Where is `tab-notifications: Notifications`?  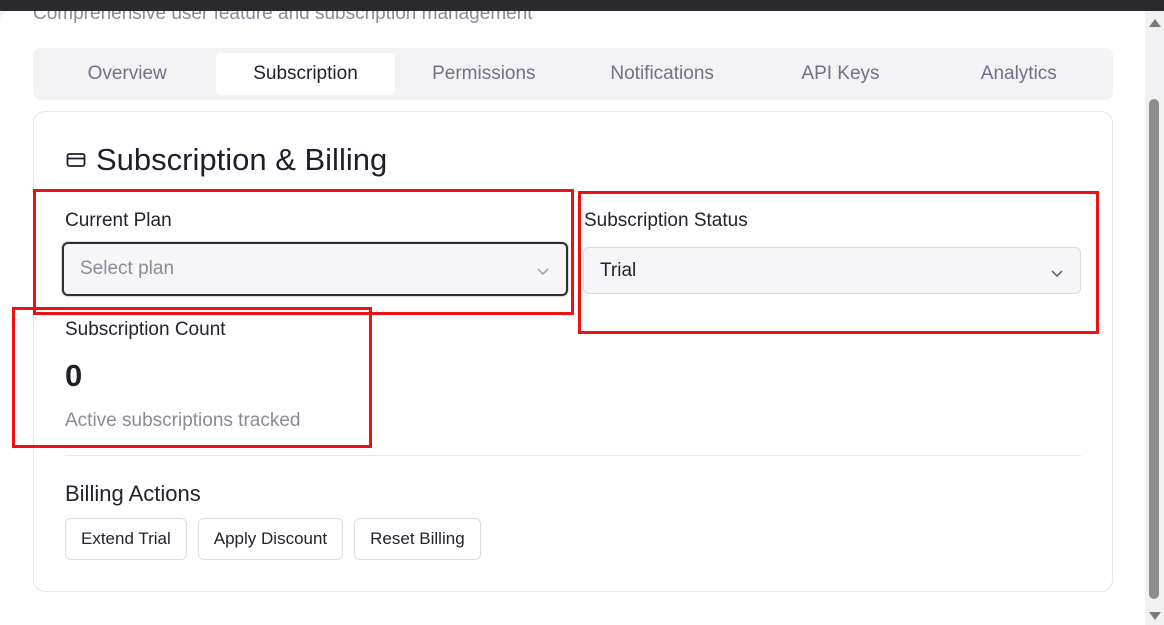
tab-notifications: Notifications is located at coordinates (662, 74).